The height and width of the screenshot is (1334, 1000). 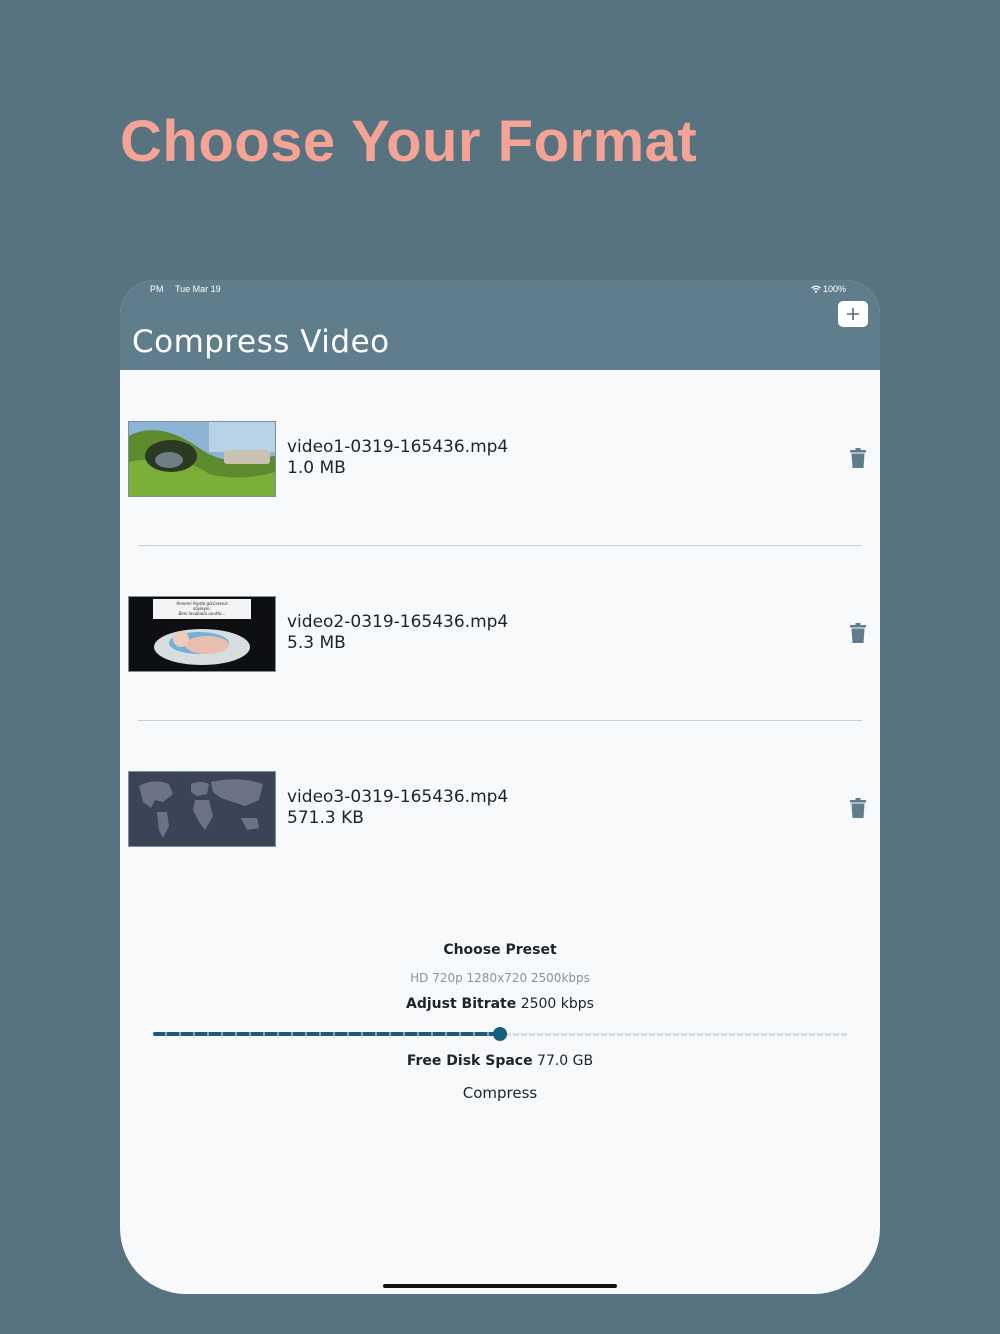 I want to click on video-list-item: video3-0319-165436.mp4 571.3 KB, so click(x=500, y=811).